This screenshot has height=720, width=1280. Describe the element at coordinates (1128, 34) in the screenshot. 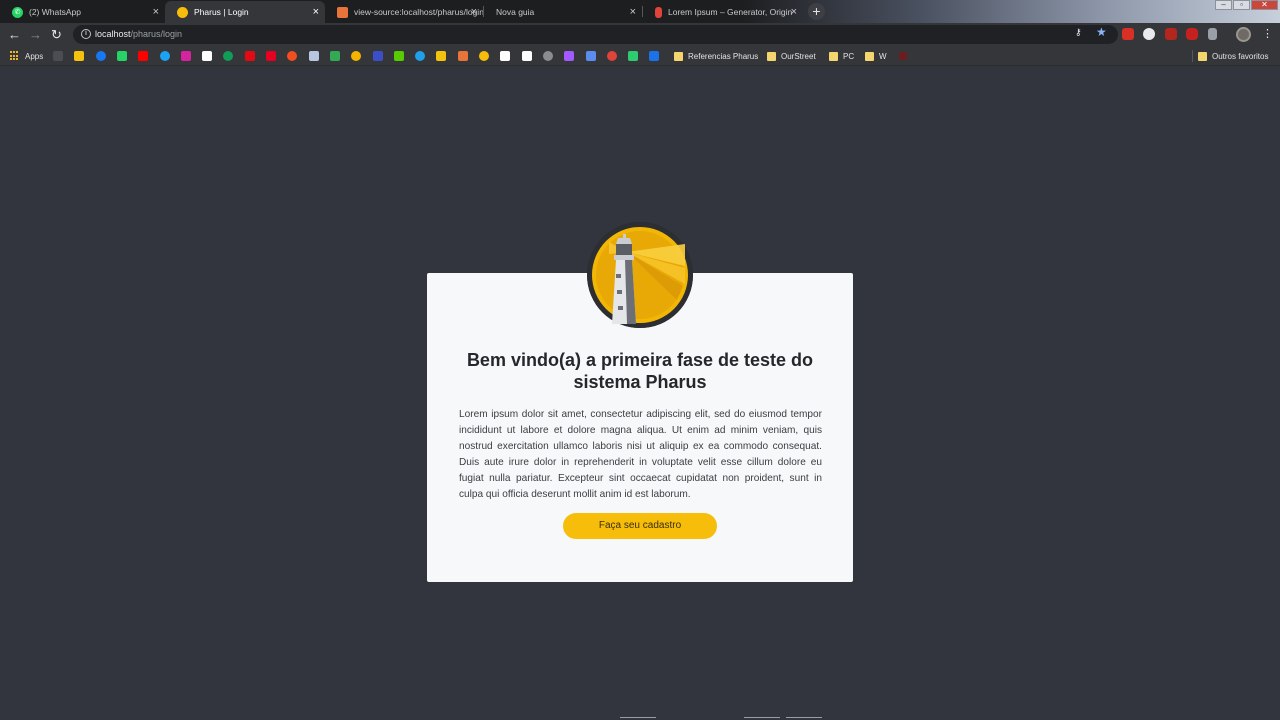

I see `adblock-extension-icon` at that location.